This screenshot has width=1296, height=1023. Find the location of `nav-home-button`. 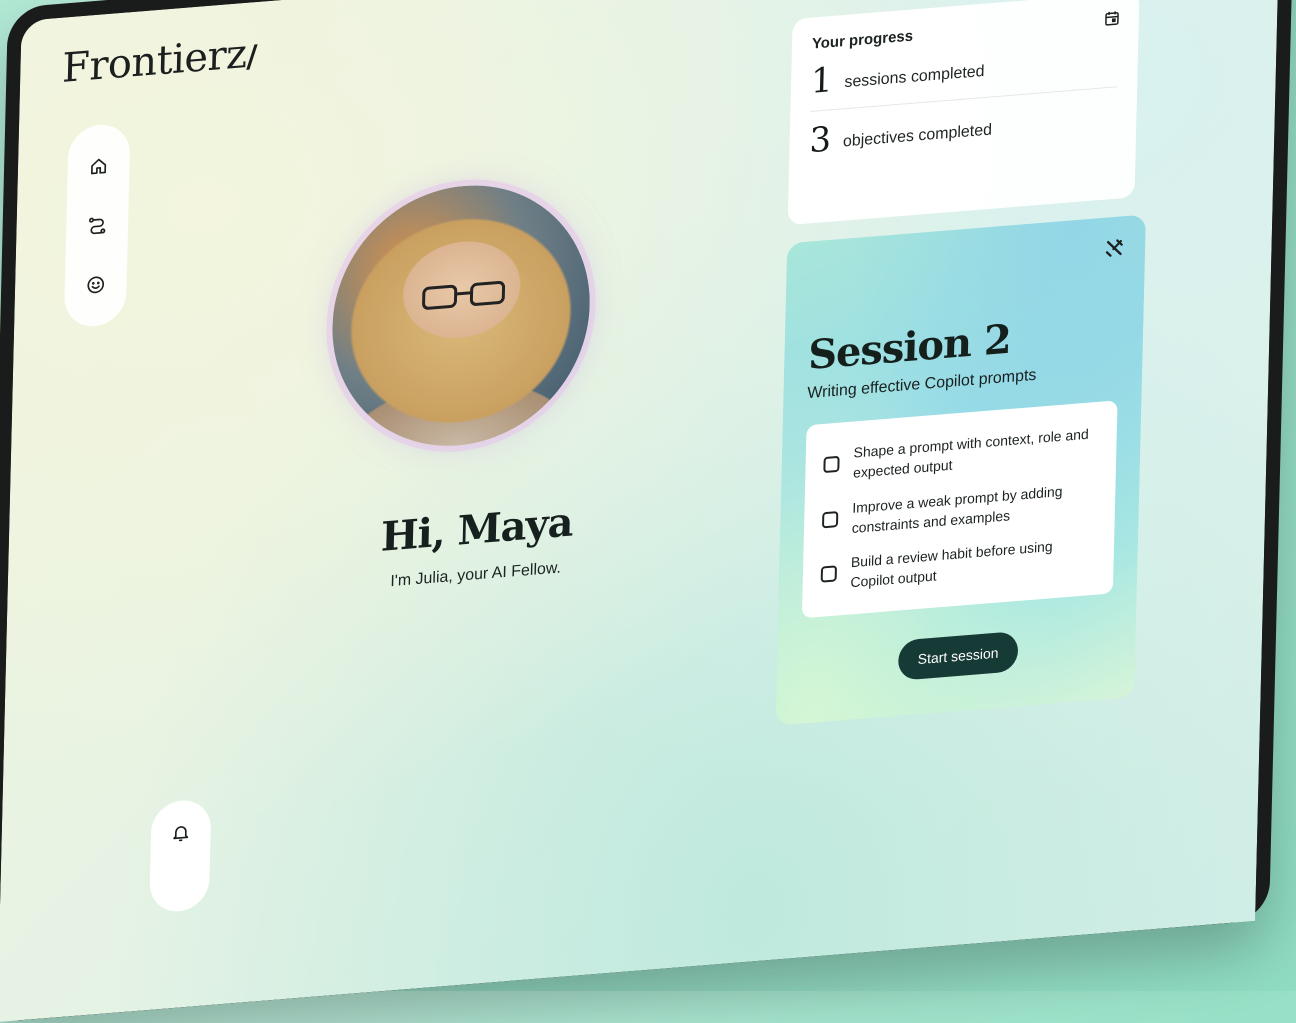

nav-home-button is located at coordinates (98, 166).